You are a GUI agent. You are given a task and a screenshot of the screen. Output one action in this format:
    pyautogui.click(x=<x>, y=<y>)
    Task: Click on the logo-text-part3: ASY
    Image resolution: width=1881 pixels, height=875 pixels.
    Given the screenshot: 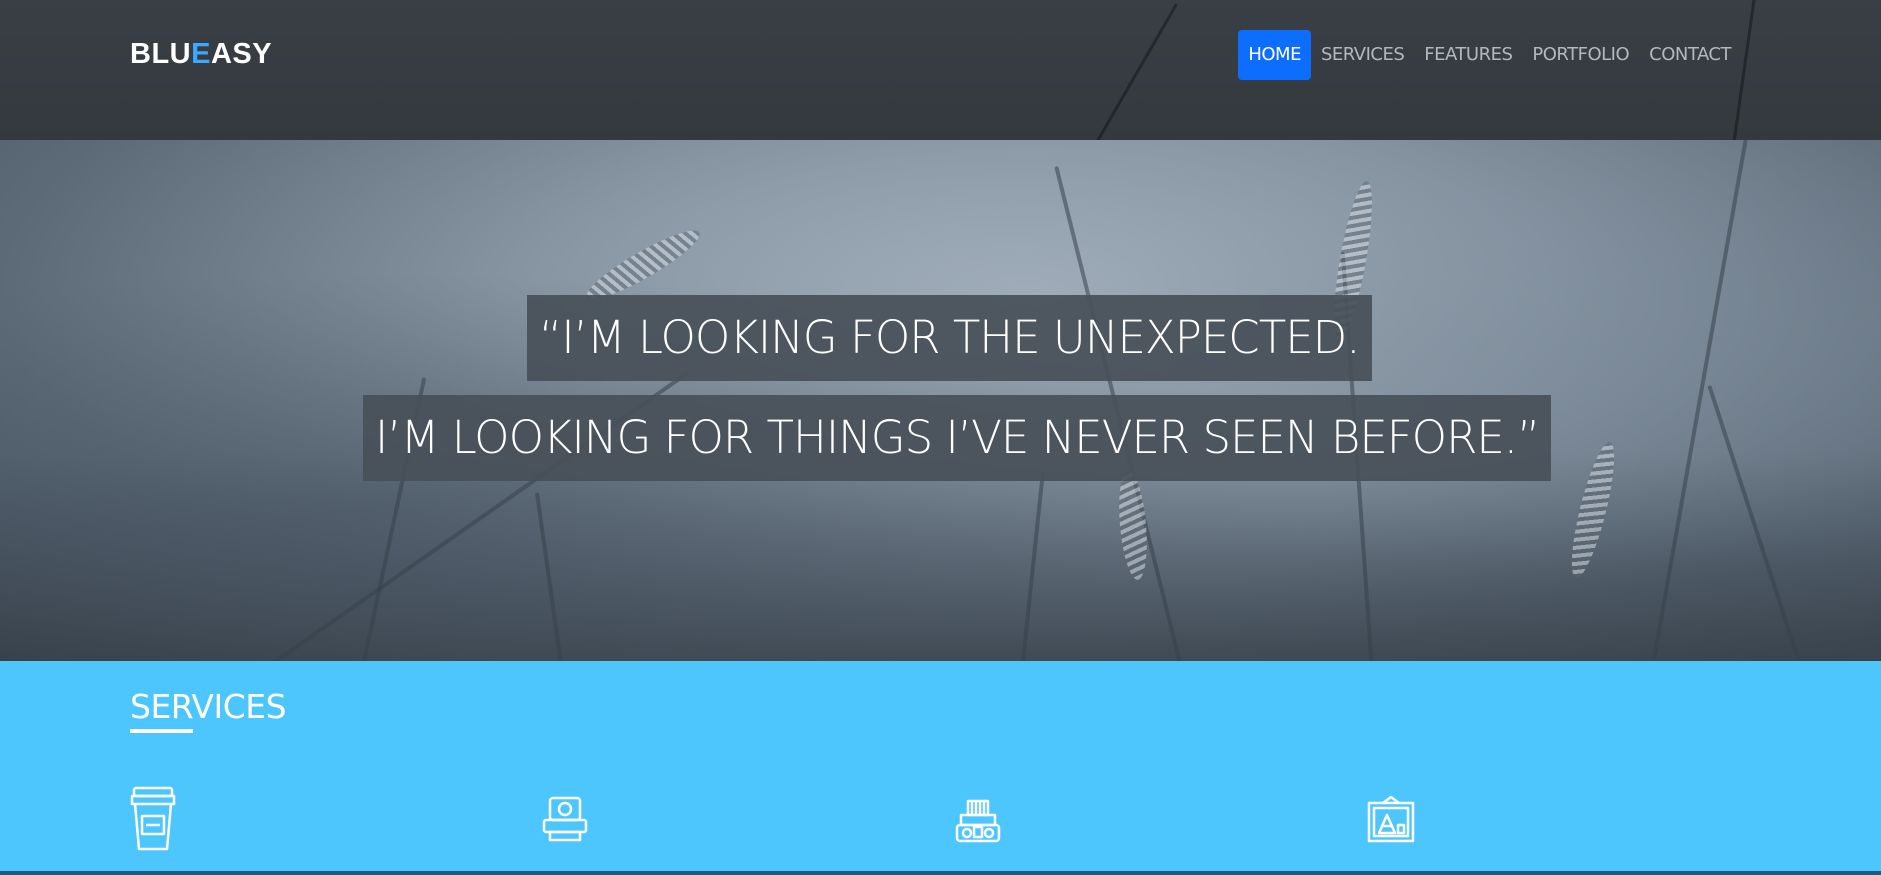 What is the action you would take?
    pyautogui.click(x=241, y=54)
    